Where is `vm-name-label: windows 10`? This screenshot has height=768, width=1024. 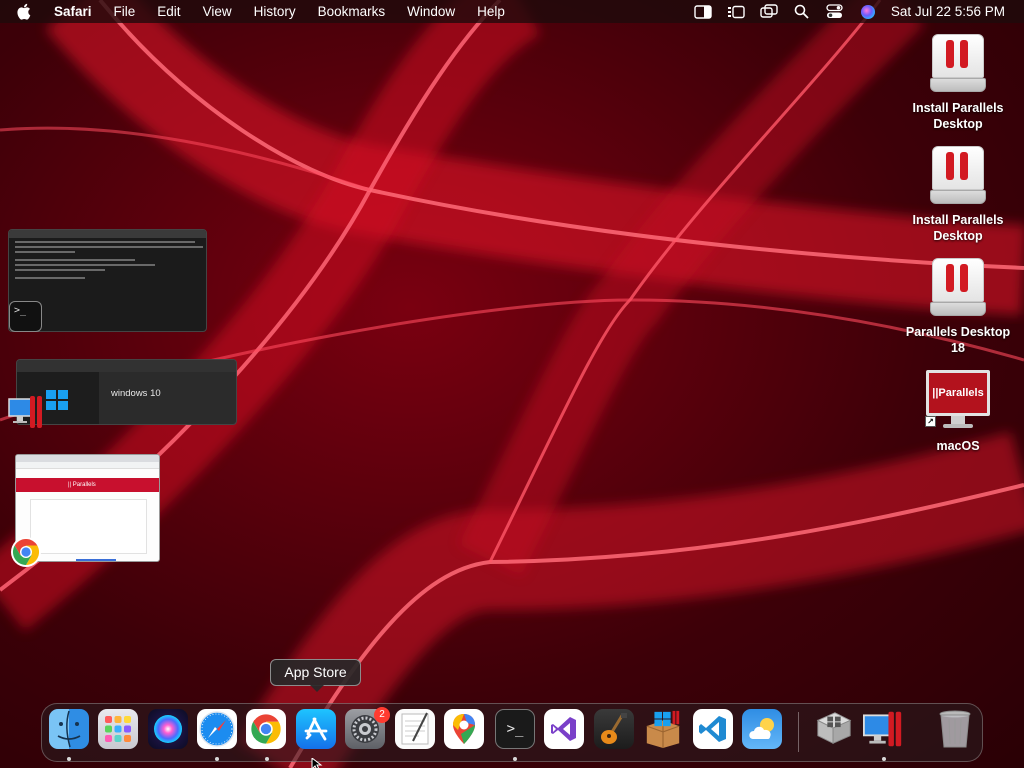 vm-name-label: windows 10 is located at coordinates (136, 393).